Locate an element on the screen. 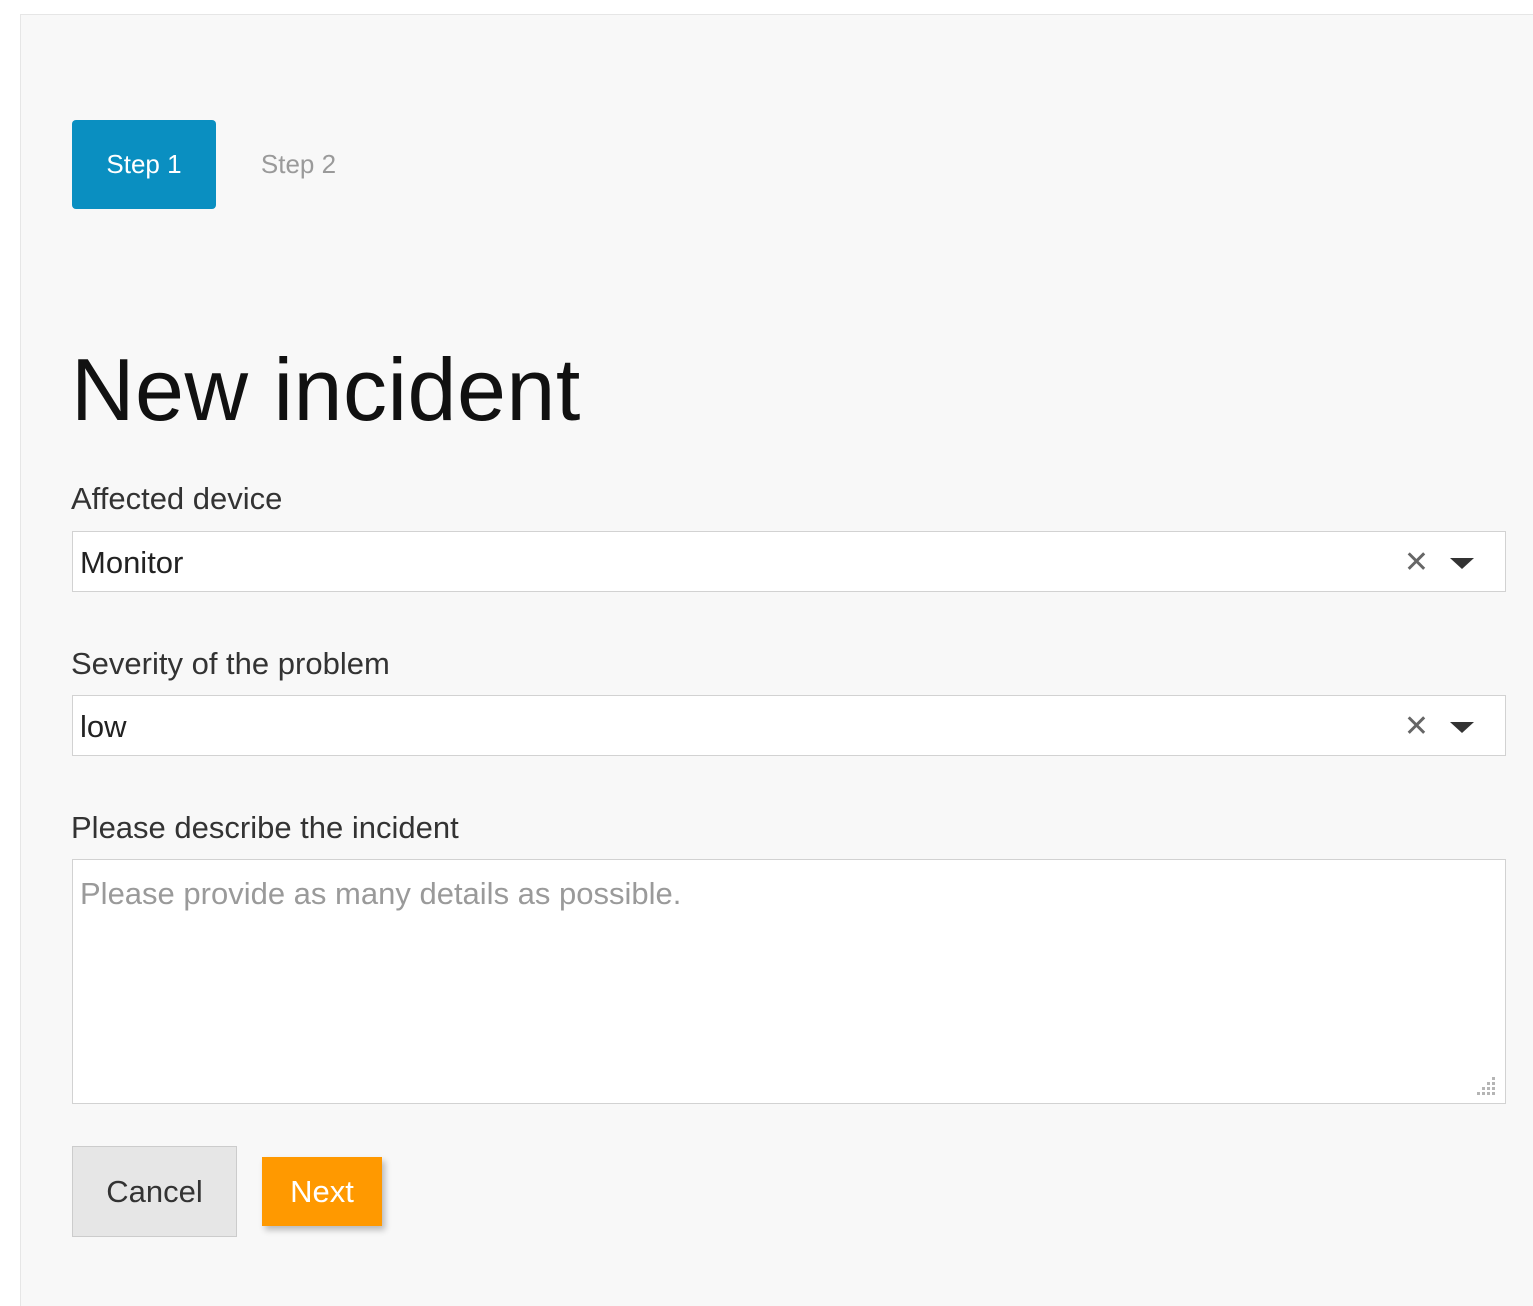 The height and width of the screenshot is (1306, 1533). severity-value: low is located at coordinates (103, 726).